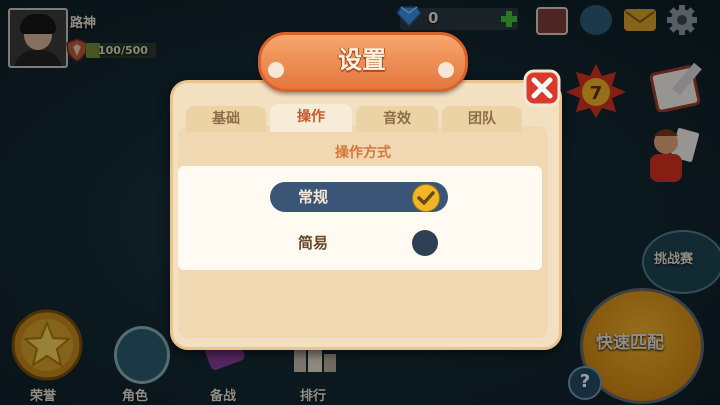  What do you see at coordinates (38, 38) in the screenshot?
I see `player-avatar` at bounding box center [38, 38].